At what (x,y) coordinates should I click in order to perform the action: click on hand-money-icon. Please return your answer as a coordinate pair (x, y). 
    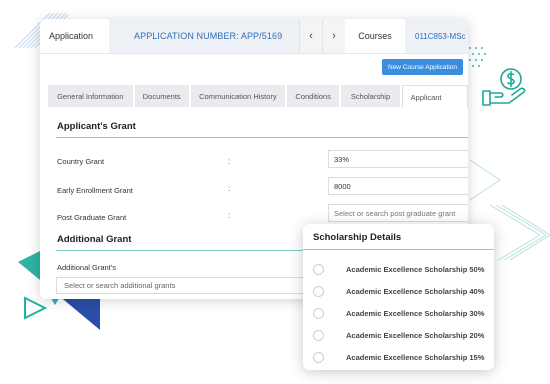
    Looking at the image, I should click on (504, 87).